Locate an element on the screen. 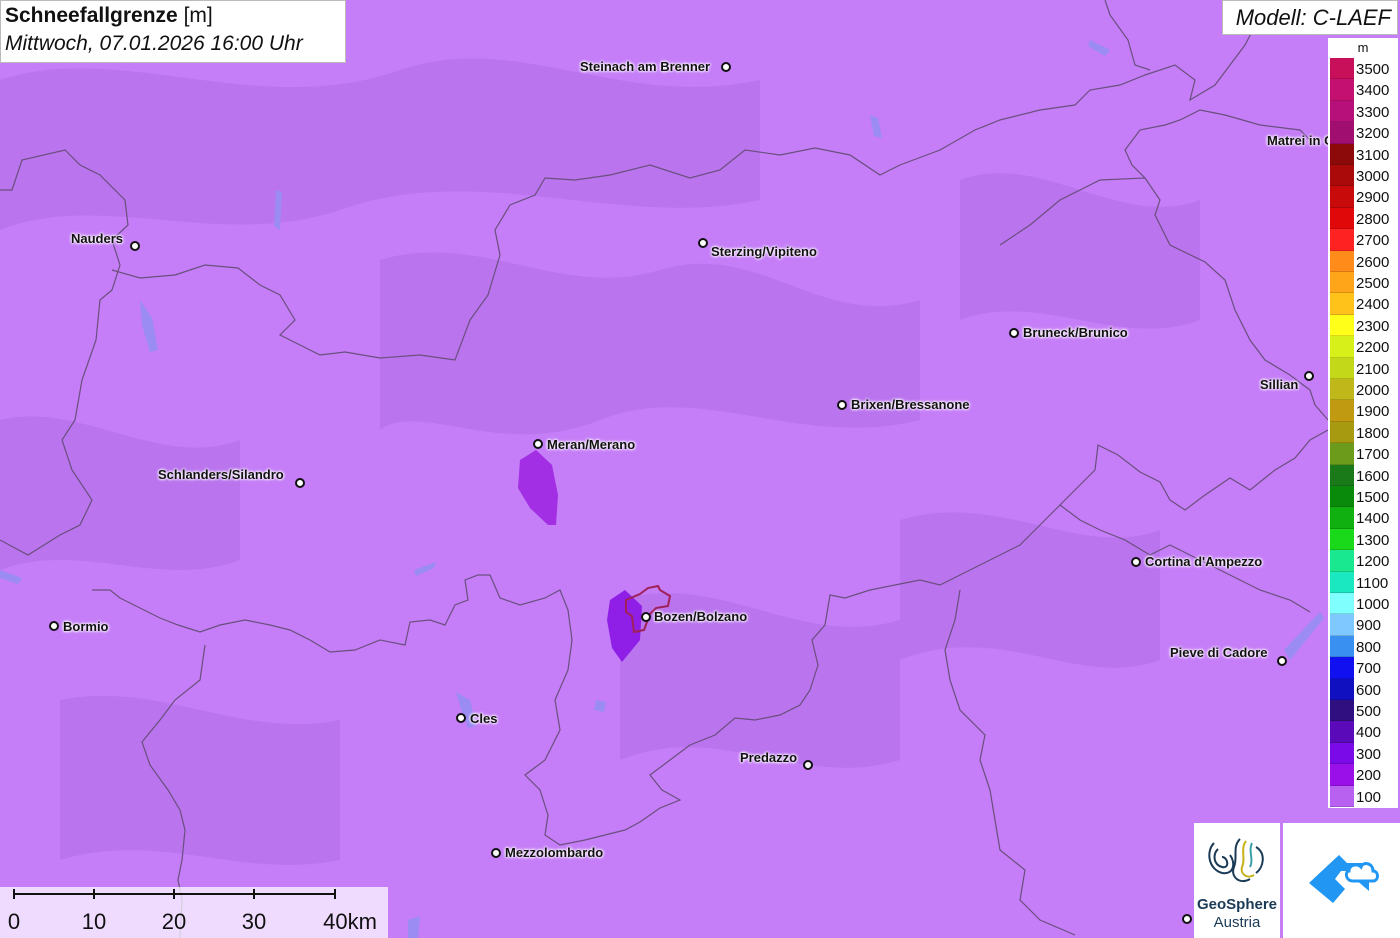  map-title-unit: [m] is located at coordinates (198, 15).